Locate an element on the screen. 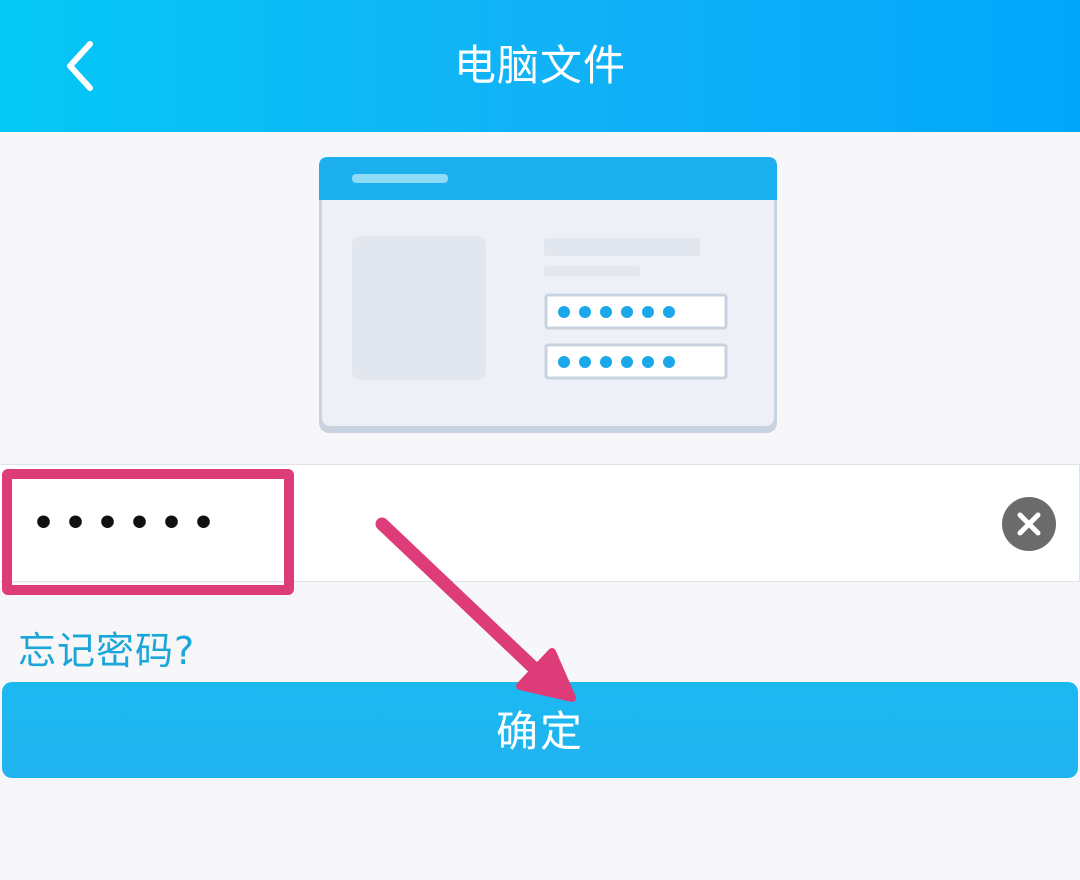 Image resolution: width=1080 pixels, height=880 pixels. page-title: 电脑文件 is located at coordinates (539, 65).